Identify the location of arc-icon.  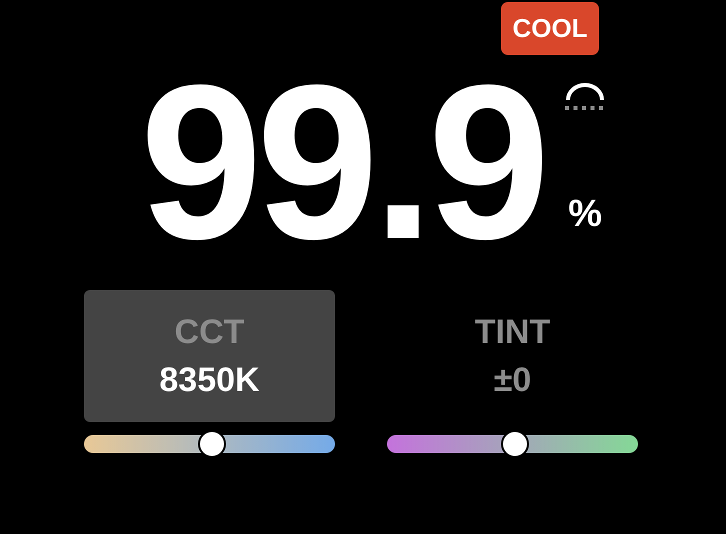
(585, 96).